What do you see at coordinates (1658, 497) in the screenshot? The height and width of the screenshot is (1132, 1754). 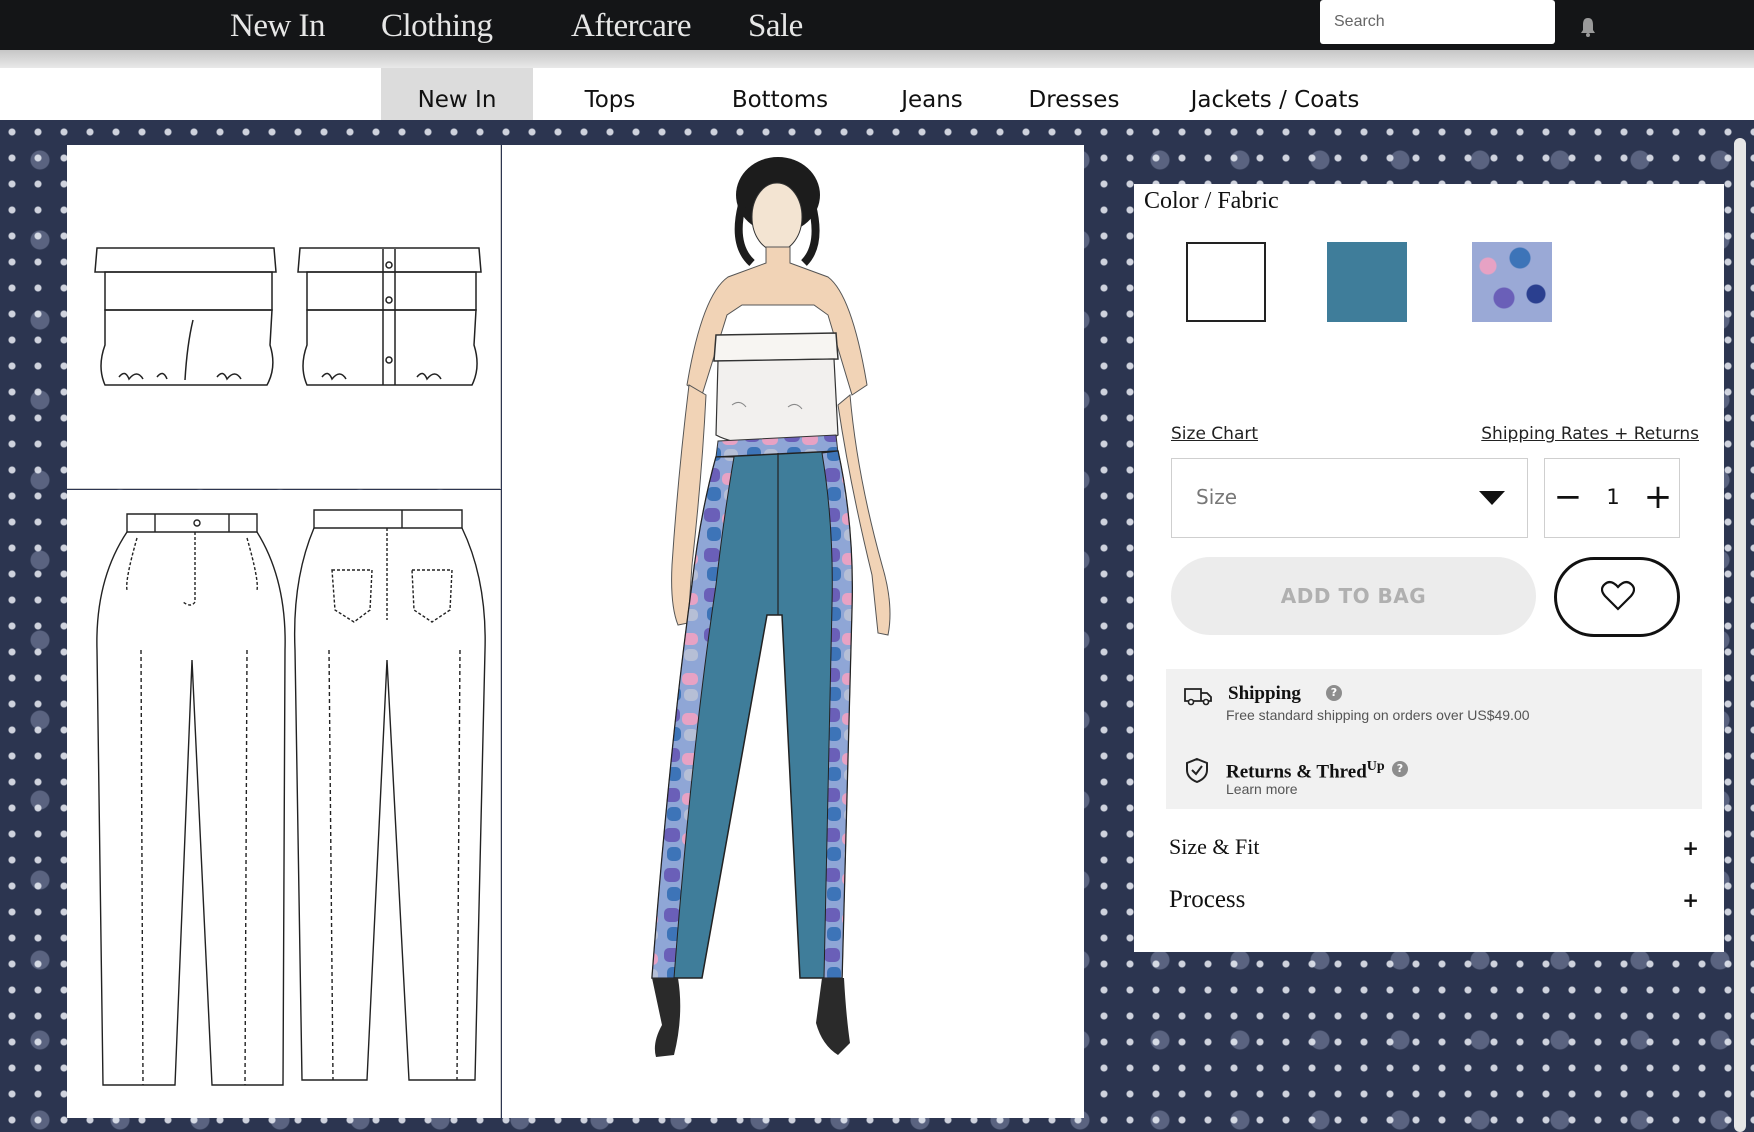 I see `quantity-increase-button: +` at bounding box center [1658, 497].